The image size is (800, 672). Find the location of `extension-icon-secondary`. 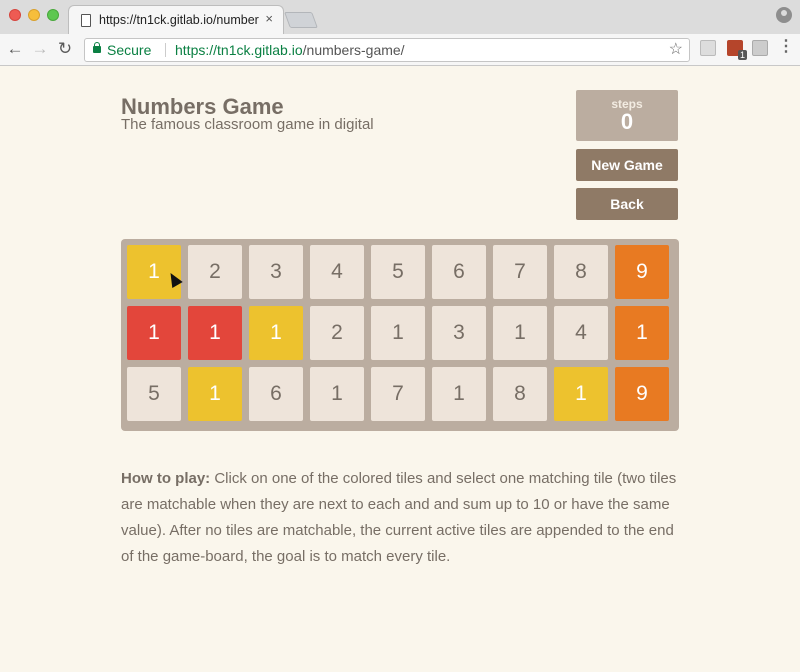

extension-icon-secondary is located at coordinates (760, 48).